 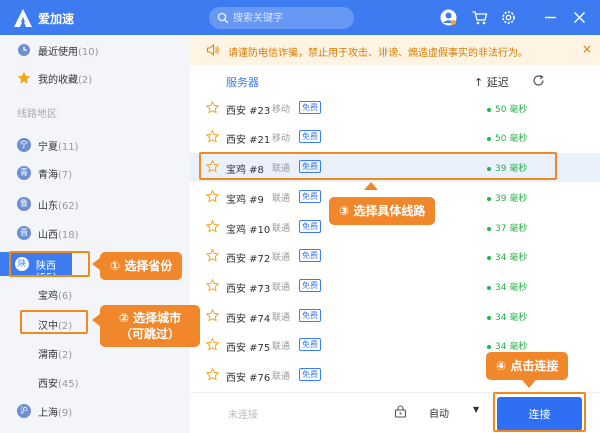 What do you see at coordinates (579, 17) in the screenshot?
I see `close-icon` at bounding box center [579, 17].